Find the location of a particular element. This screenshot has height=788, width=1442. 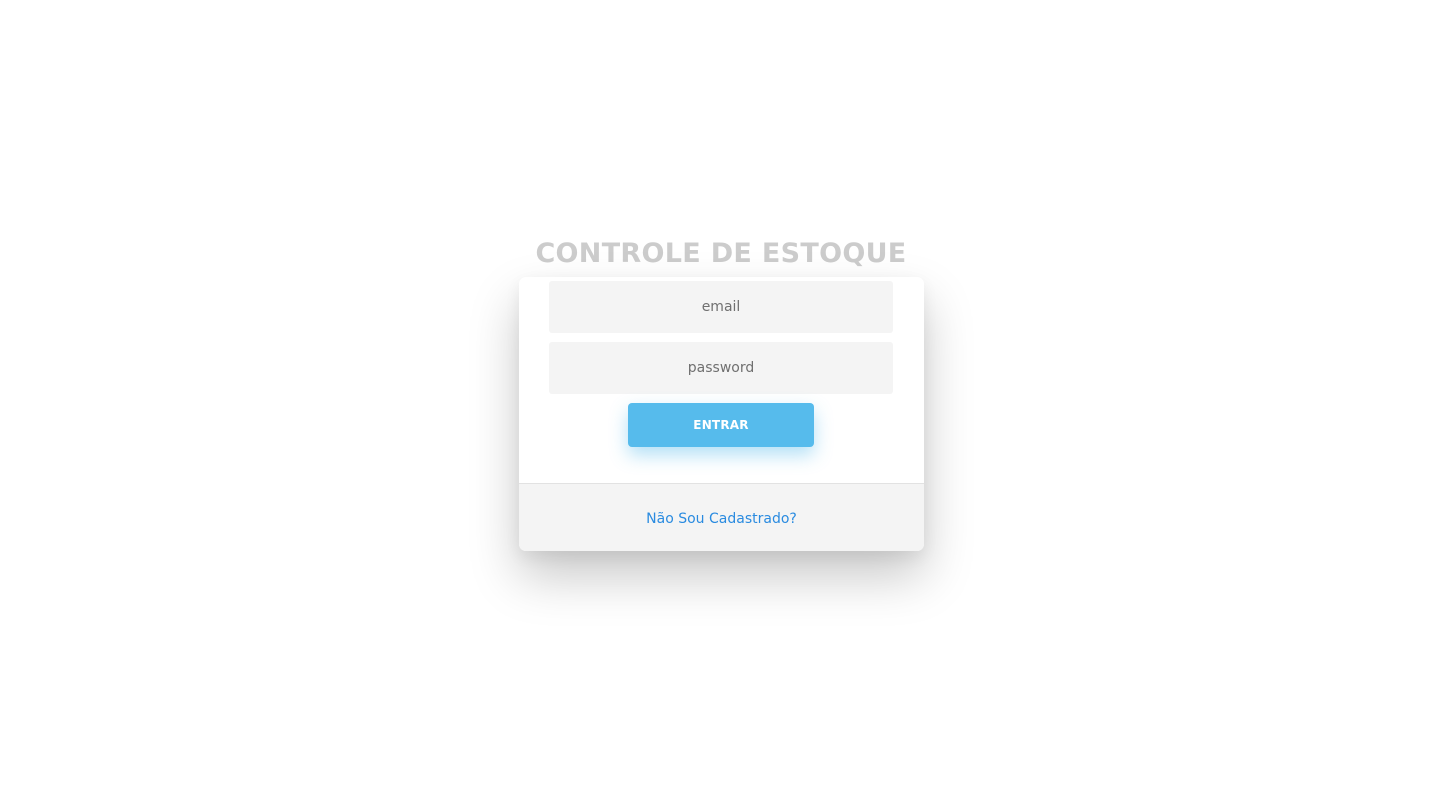

card-footer: Não Sou Cadastrado? is located at coordinates (721, 517).